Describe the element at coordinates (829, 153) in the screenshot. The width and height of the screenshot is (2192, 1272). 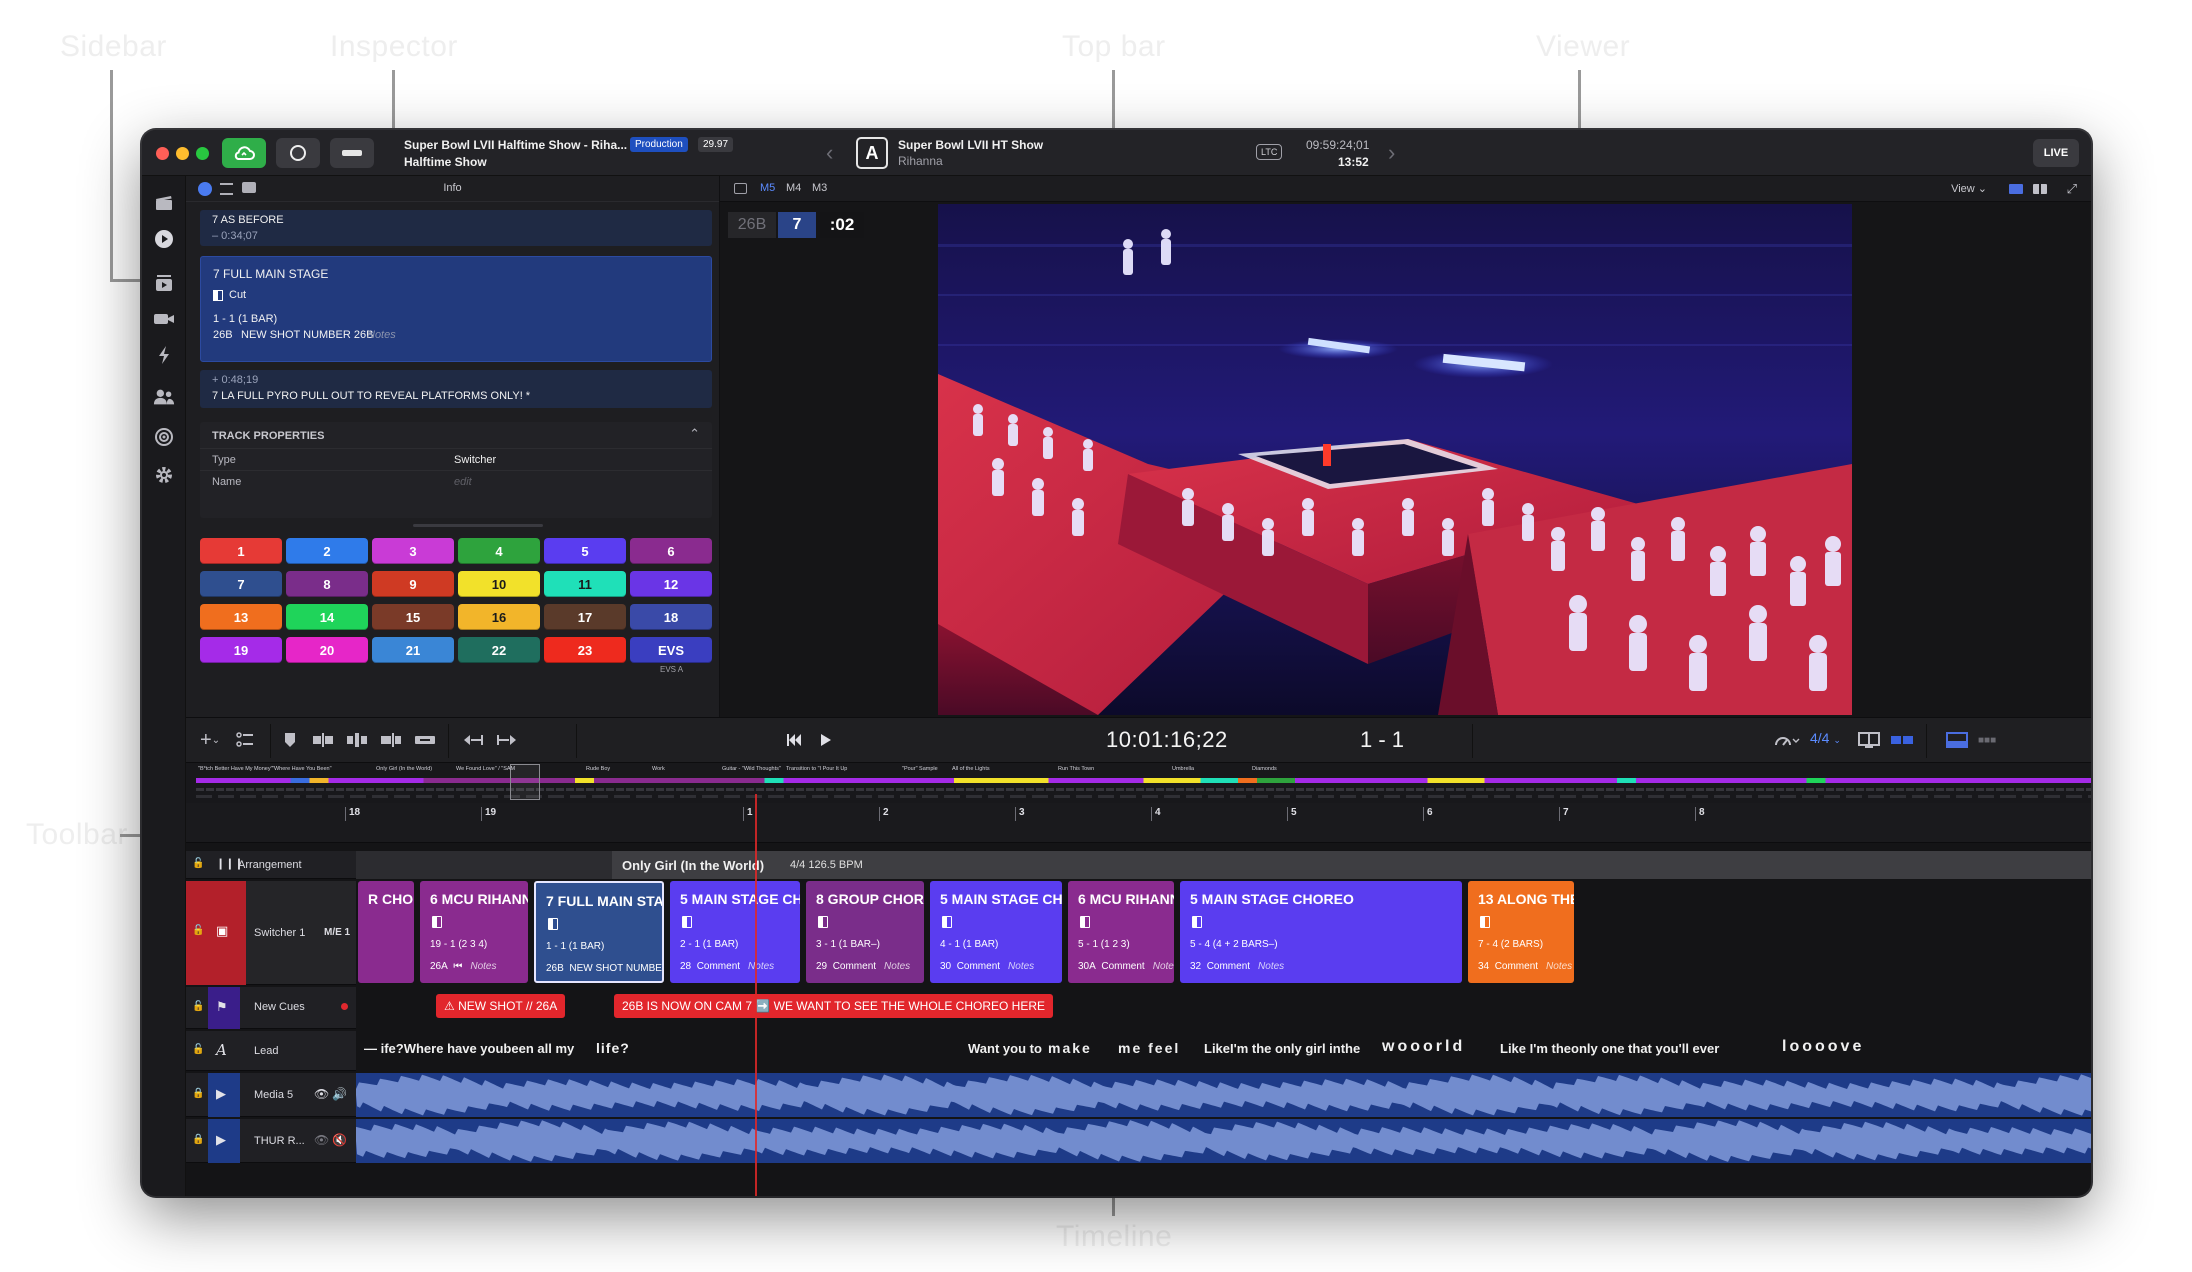
I see `previous-show-arrow: ‹` at that location.